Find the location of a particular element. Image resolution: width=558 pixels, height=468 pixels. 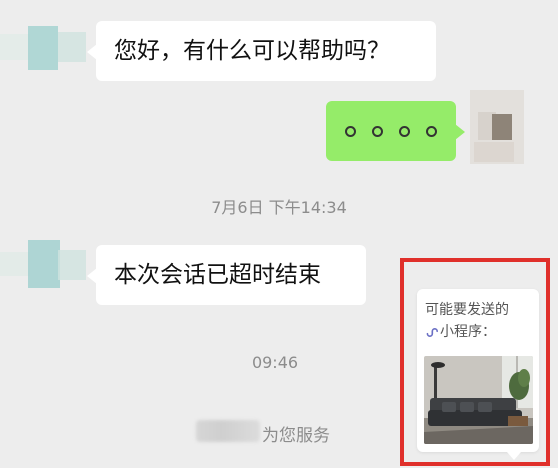

outgoing-message-bubble is located at coordinates (395, 131).